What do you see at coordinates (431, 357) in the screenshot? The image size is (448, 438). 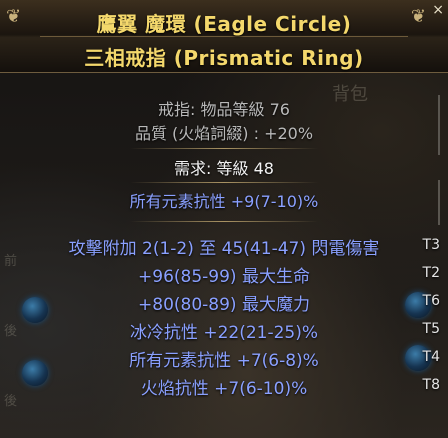 I see `mod-tier: T4` at bounding box center [431, 357].